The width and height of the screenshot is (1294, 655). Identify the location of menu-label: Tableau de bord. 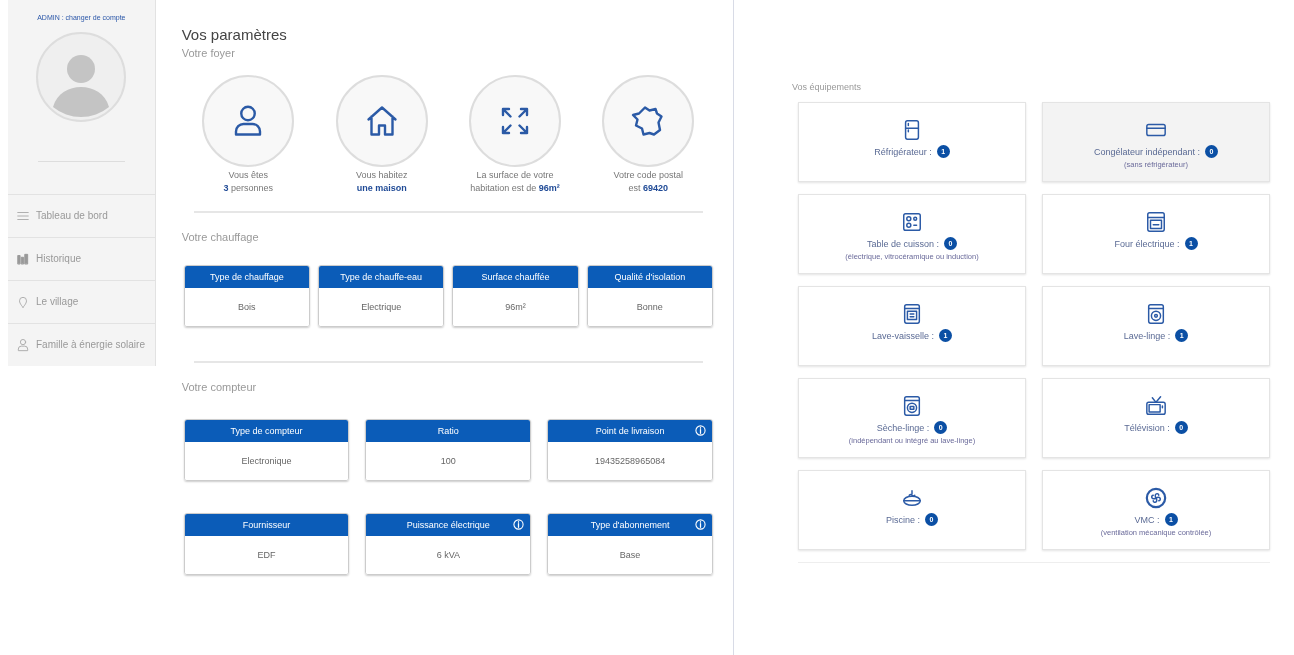
(72, 215).